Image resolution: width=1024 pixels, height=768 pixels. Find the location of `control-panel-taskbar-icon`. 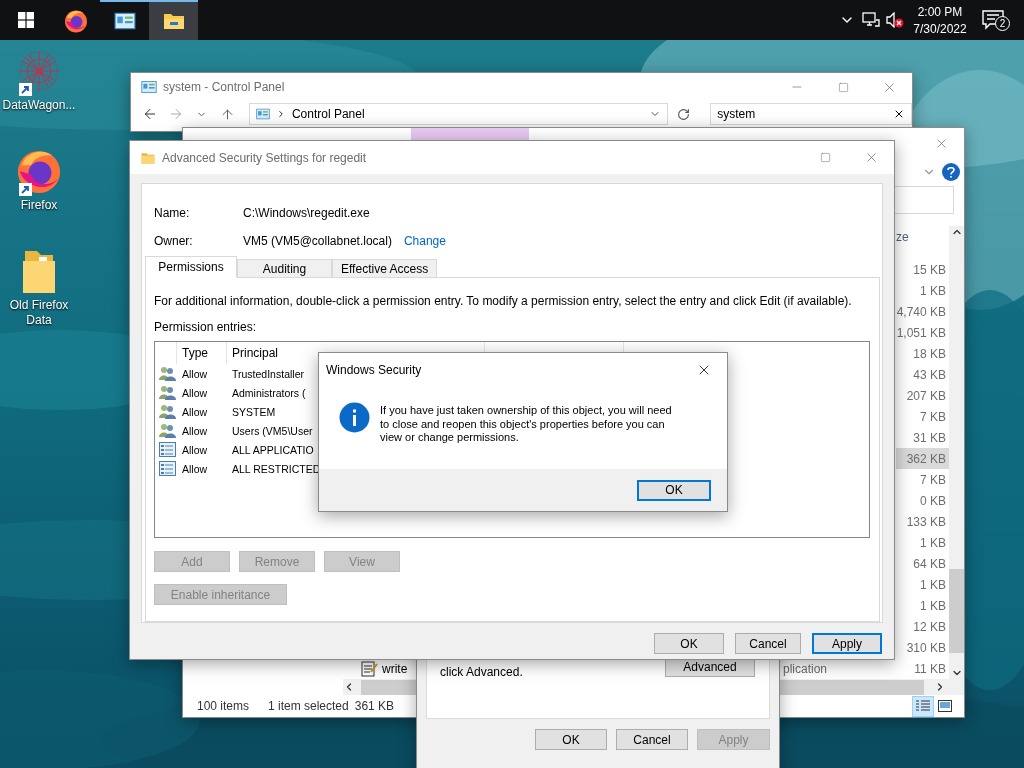

control-panel-taskbar-icon is located at coordinates (124, 21).